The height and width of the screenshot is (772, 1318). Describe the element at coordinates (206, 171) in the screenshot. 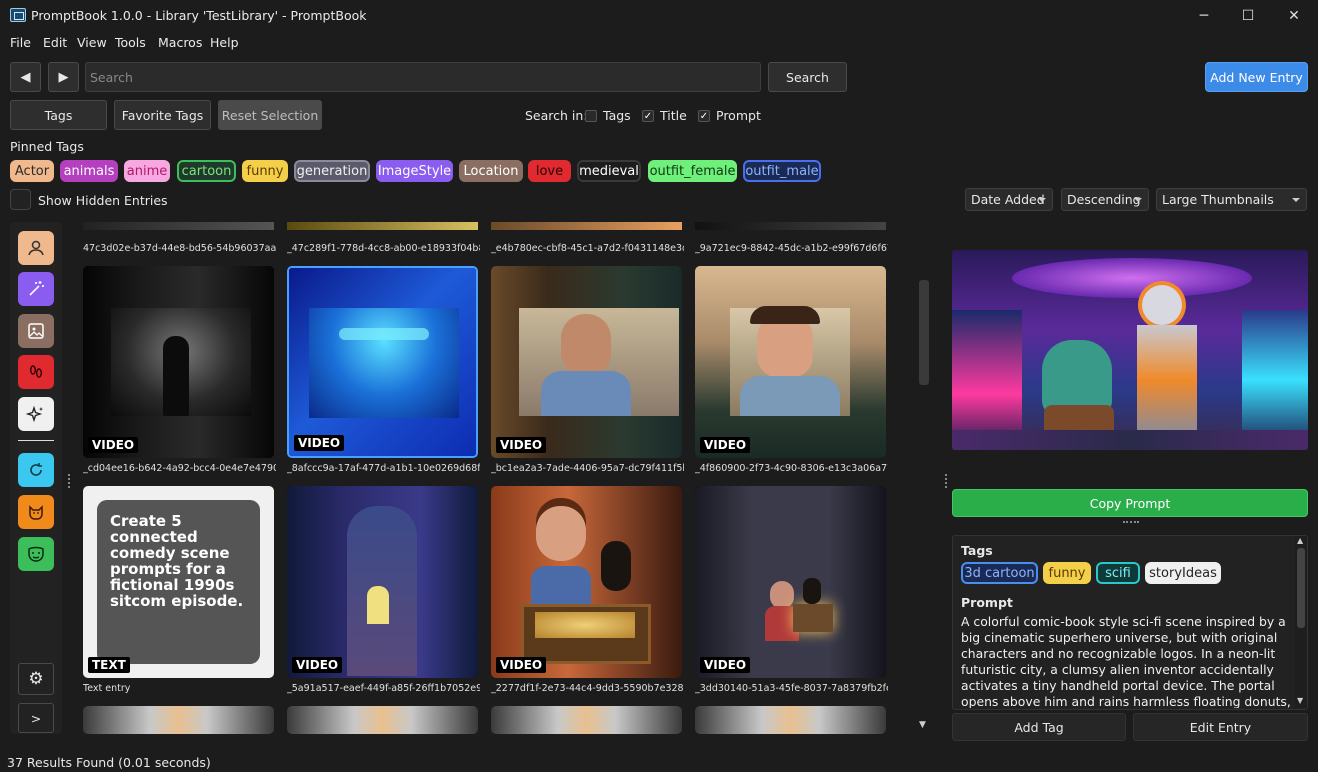

I see `pinned-tag-cartoon: cartoon` at that location.